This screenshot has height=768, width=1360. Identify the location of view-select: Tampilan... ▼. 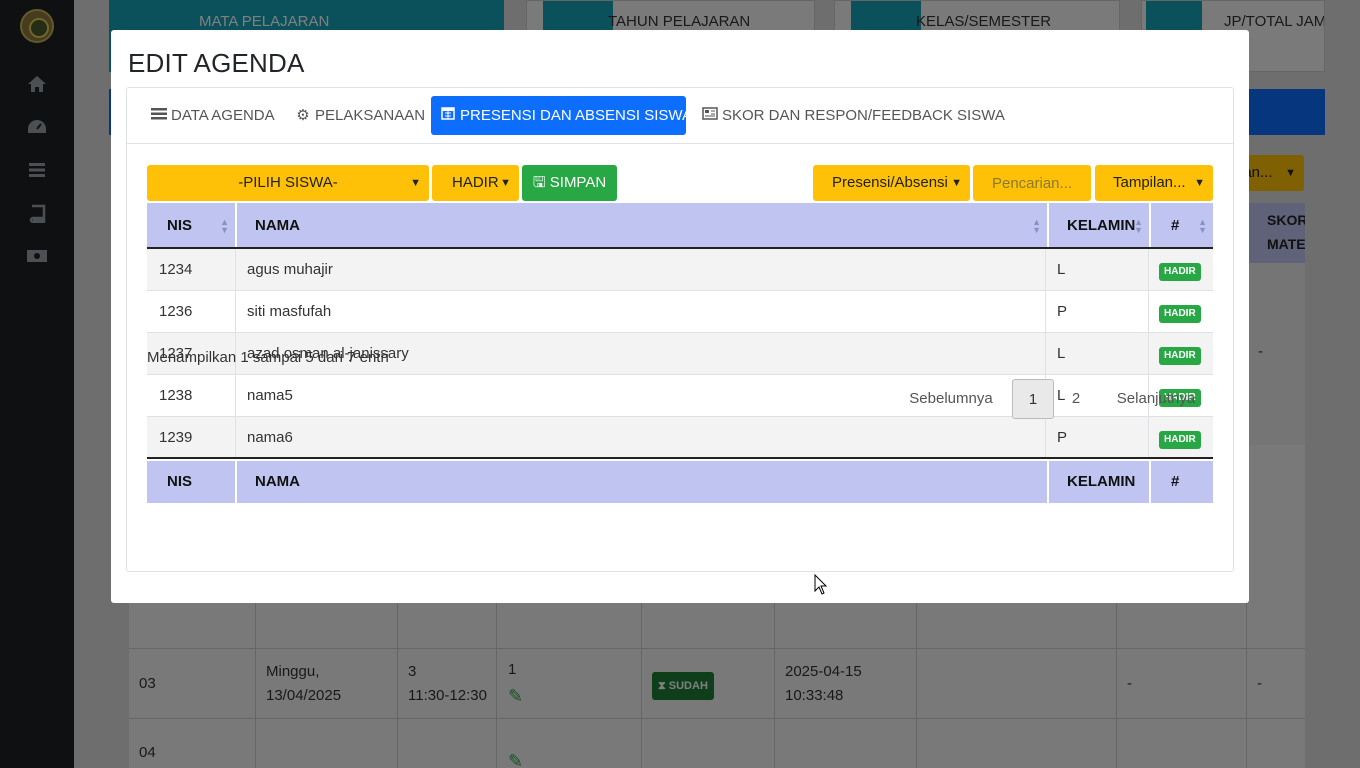
(1154, 183).